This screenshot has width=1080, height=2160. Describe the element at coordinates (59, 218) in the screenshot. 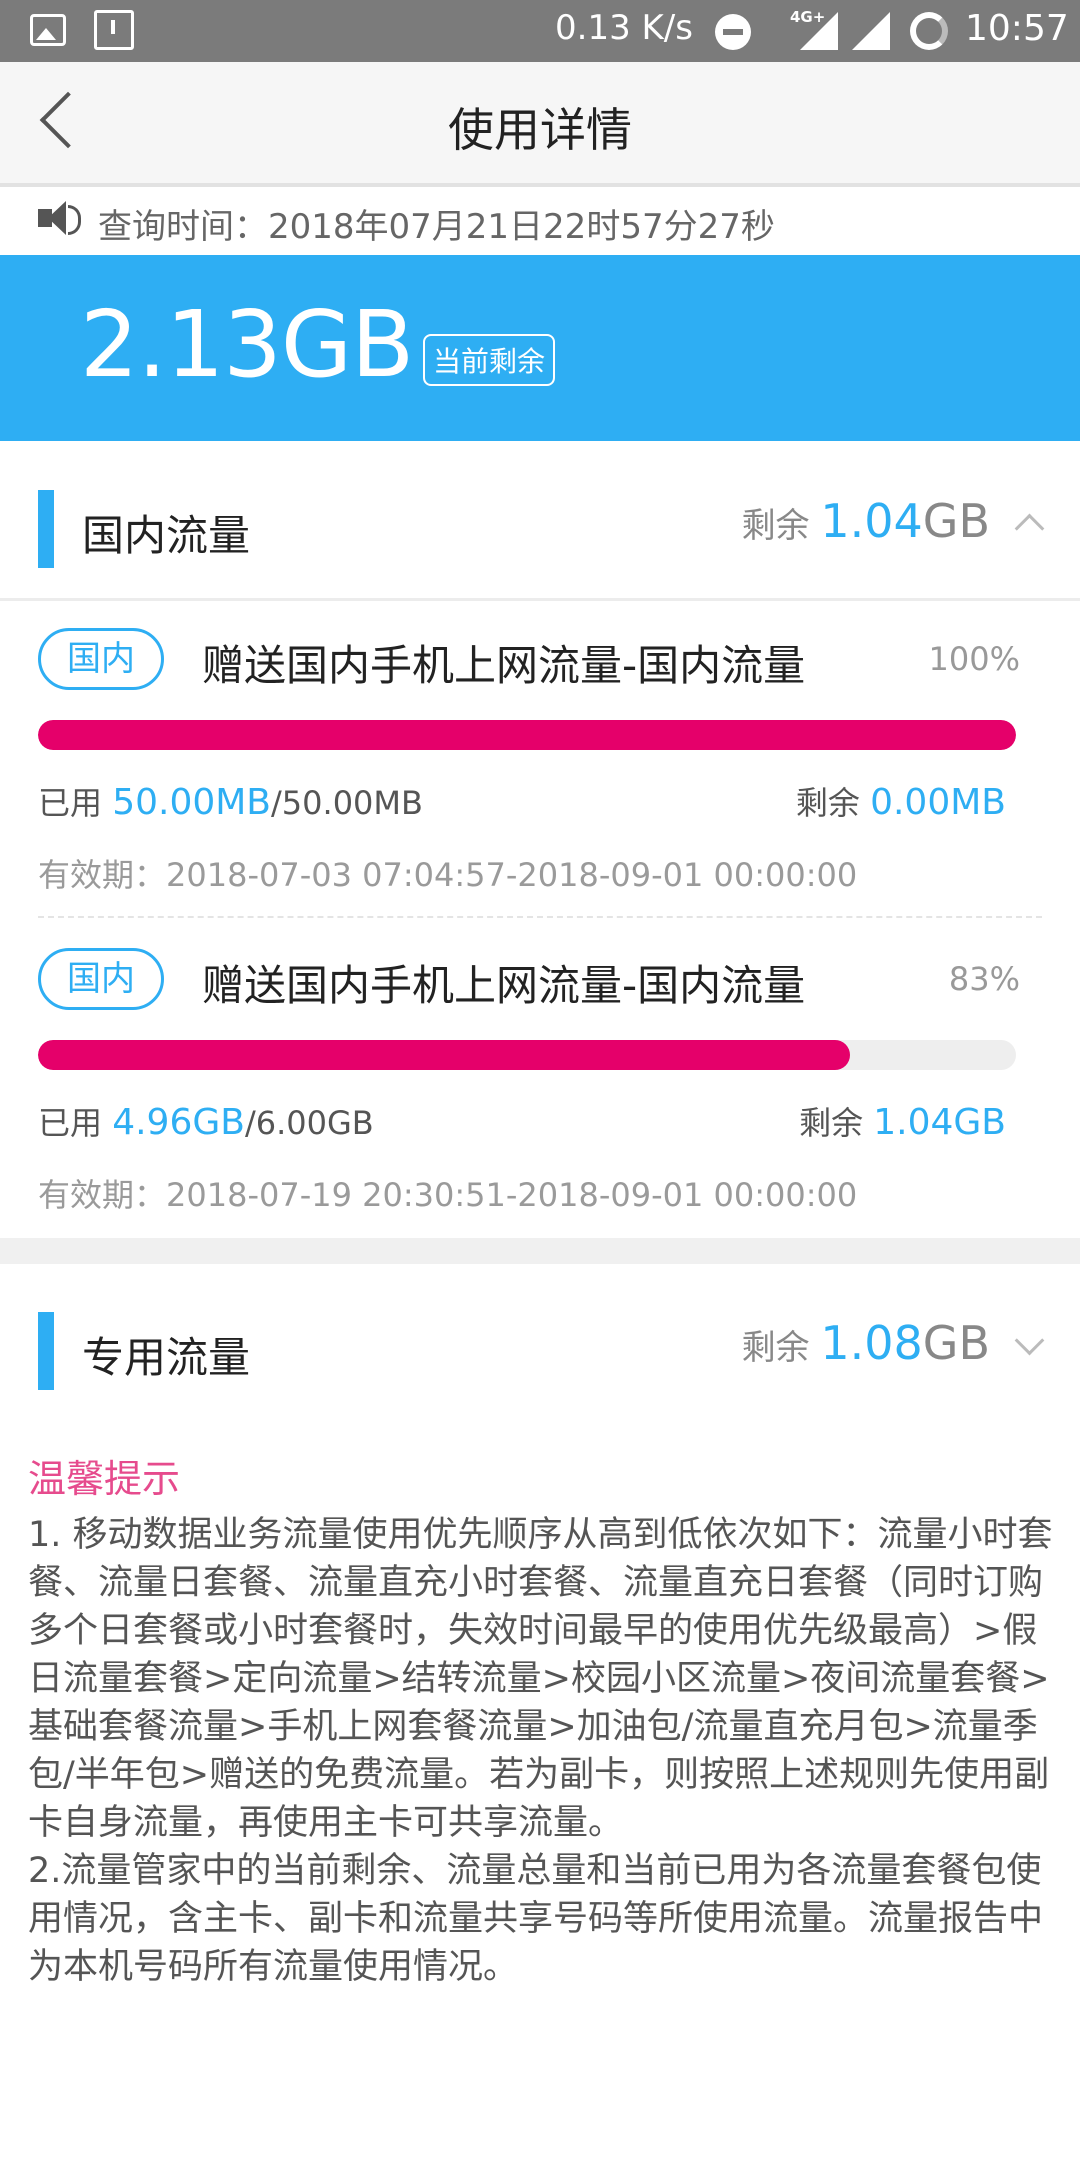

I see `speaker-icon` at that location.